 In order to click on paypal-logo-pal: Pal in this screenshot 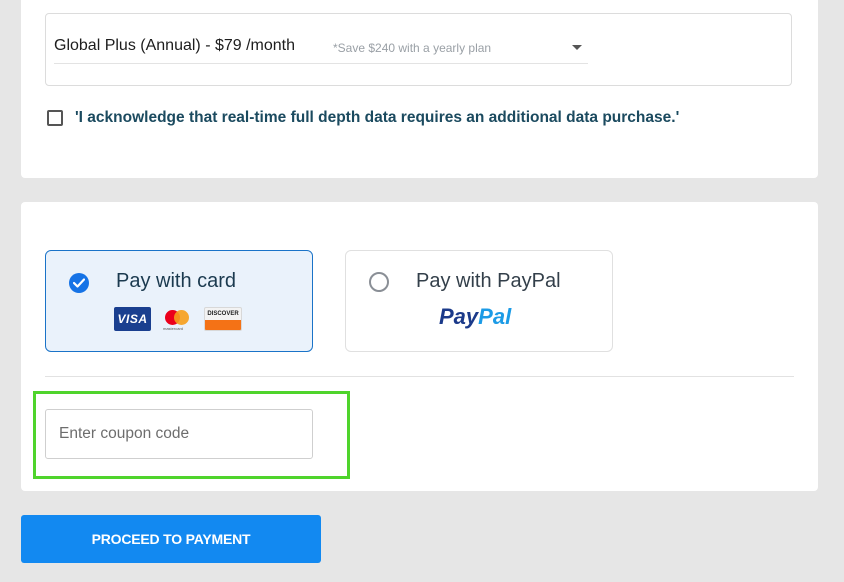, I will do `click(495, 316)`.